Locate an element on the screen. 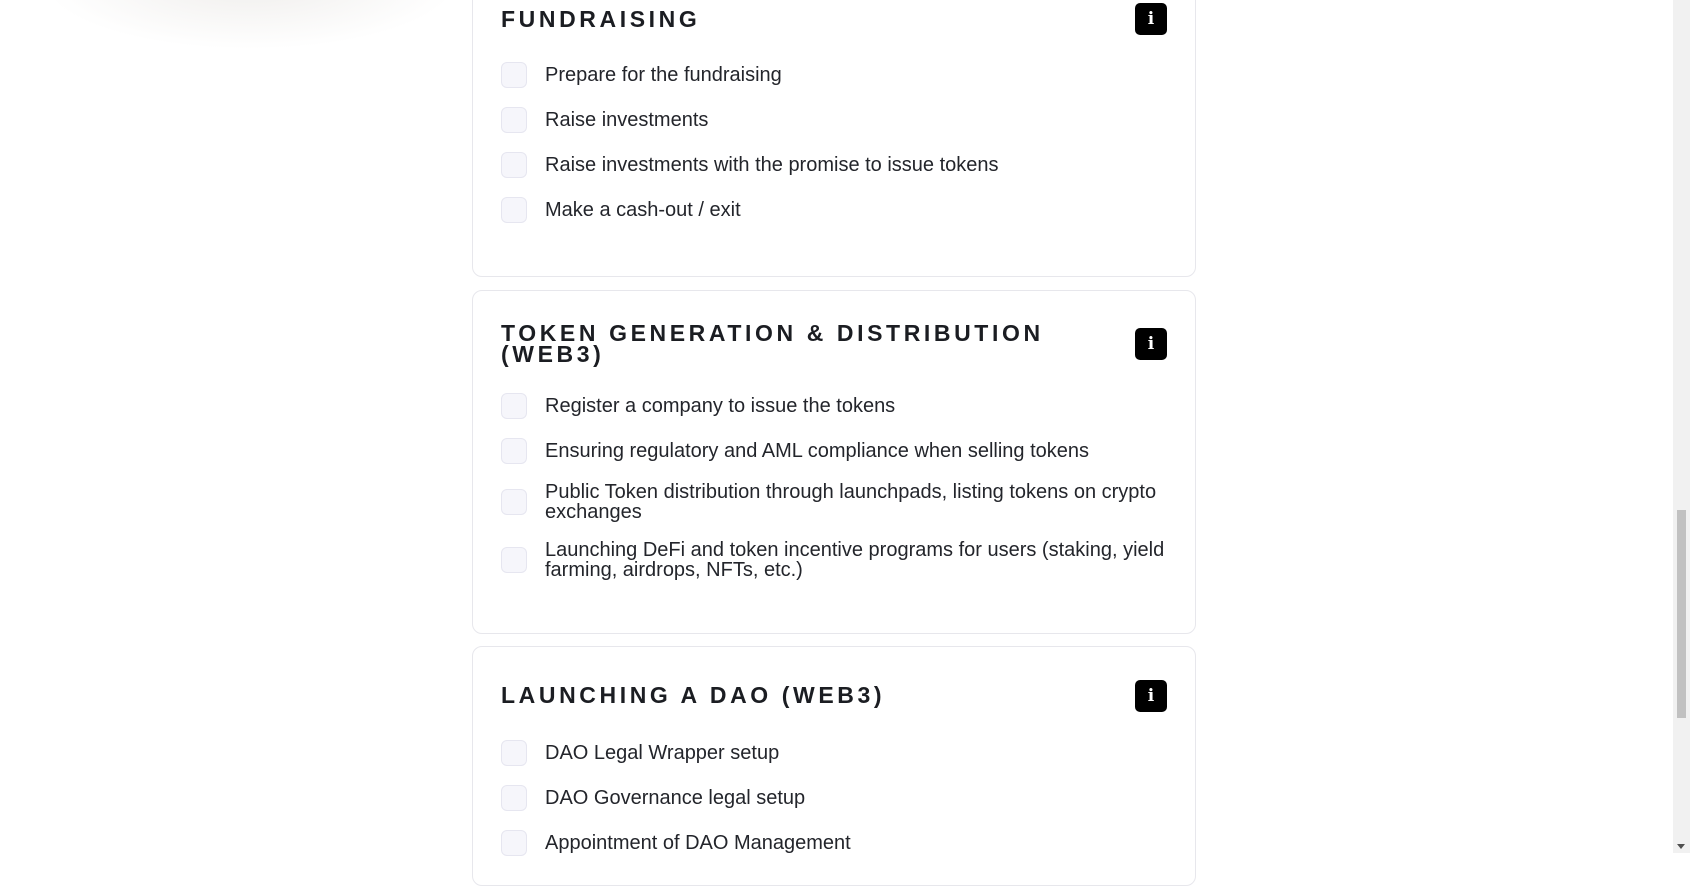 The image size is (1690, 886). checklist-item-label: Make a cash-out / exit is located at coordinates (643, 210).